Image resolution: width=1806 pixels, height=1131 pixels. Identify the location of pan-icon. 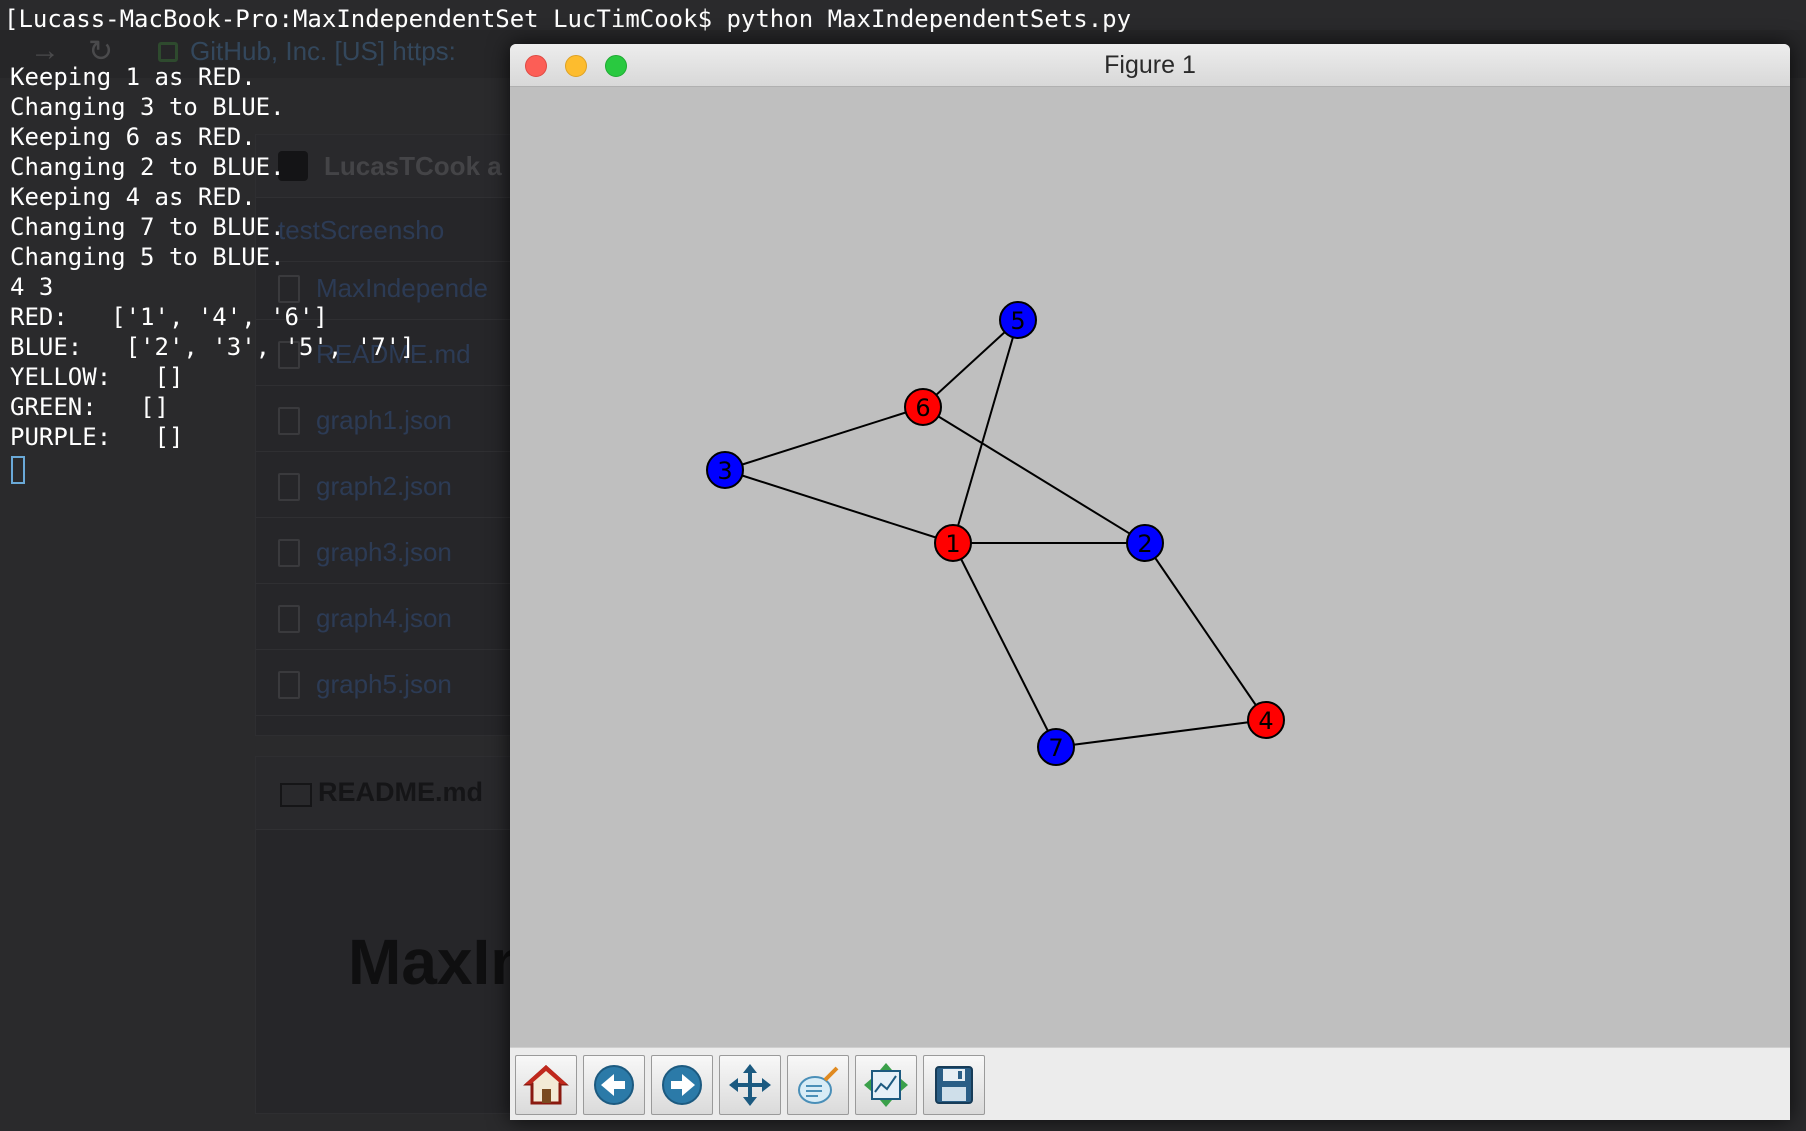
(750, 1085).